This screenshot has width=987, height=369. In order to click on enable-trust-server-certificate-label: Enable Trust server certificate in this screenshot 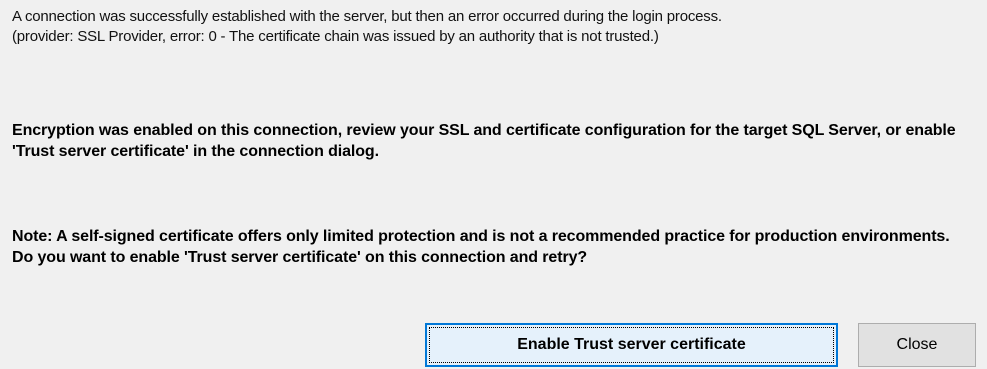, I will do `click(631, 345)`.